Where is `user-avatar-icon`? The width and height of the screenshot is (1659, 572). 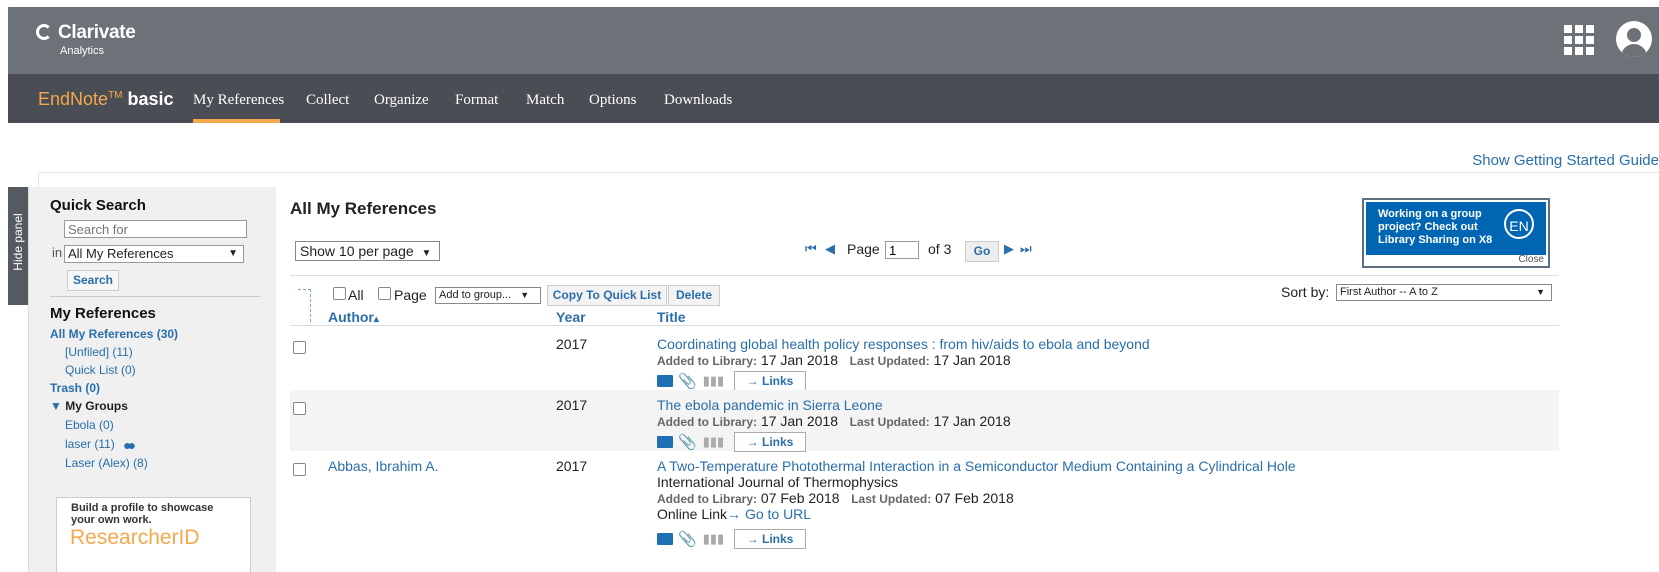 user-avatar-icon is located at coordinates (1634, 39).